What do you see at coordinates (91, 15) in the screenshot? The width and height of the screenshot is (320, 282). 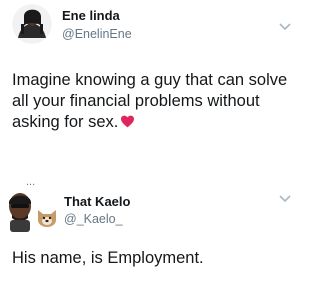 I see `display-name: Ene linda` at bounding box center [91, 15].